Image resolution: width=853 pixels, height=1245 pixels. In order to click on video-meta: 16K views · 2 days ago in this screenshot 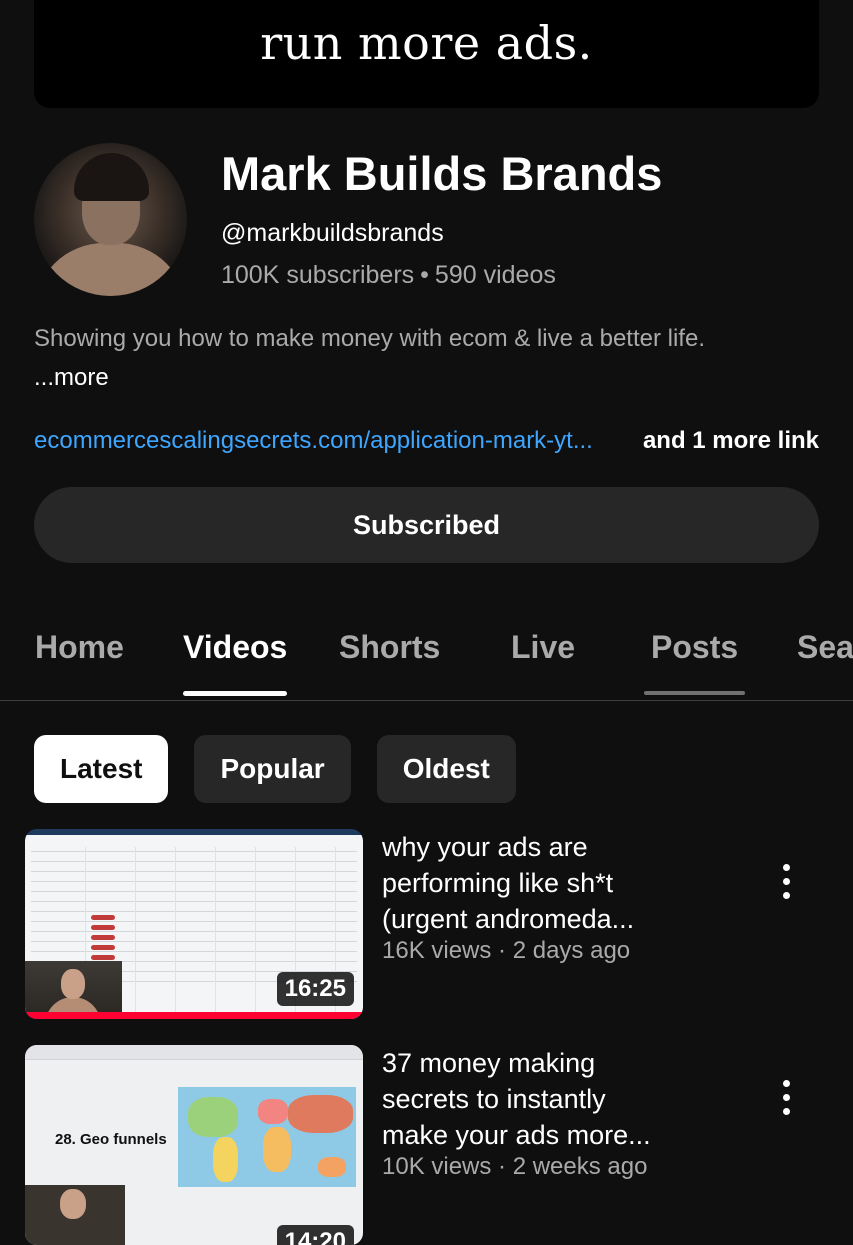, I will do `click(506, 950)`.